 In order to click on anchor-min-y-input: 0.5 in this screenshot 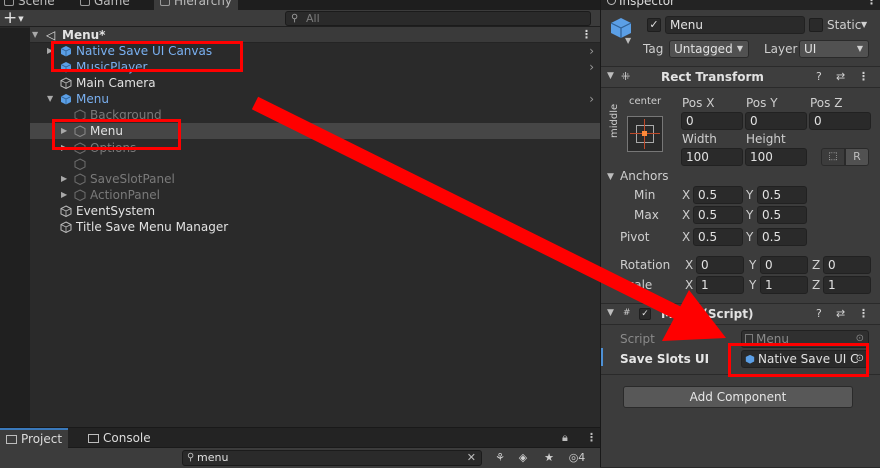, I will do `click(782, 195)`.